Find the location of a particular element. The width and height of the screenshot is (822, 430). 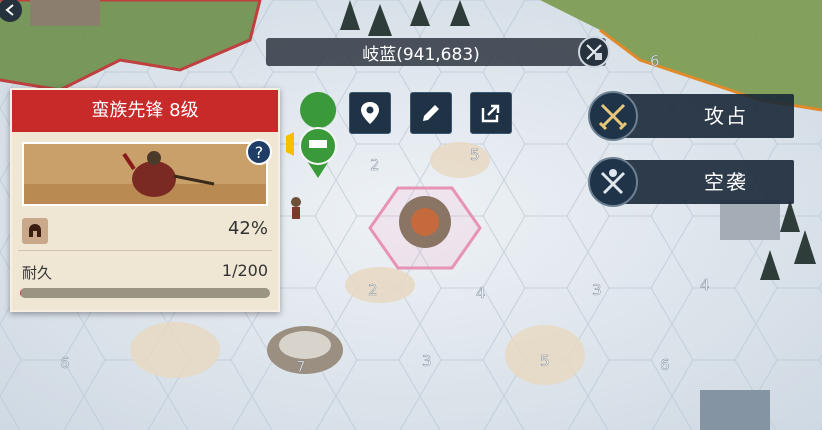

location-banner: 岐蓝(941,683) is located at coordinates (436, 52).